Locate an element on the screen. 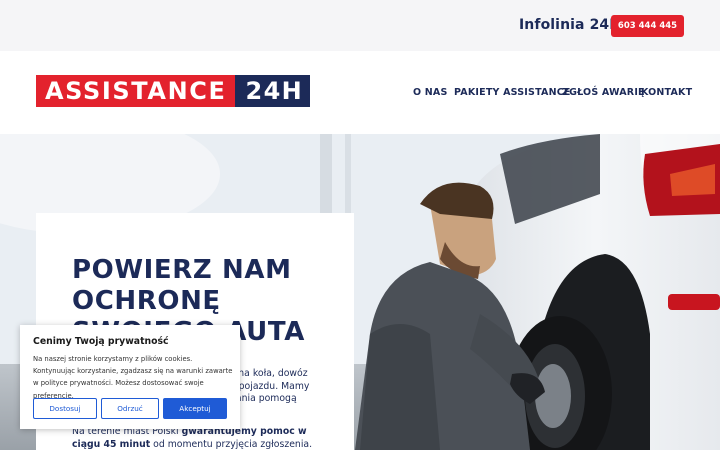 This screenshot has height=450, width=720. site-logo: ASSISTANCE 24H is located at coordinates (173, 91).